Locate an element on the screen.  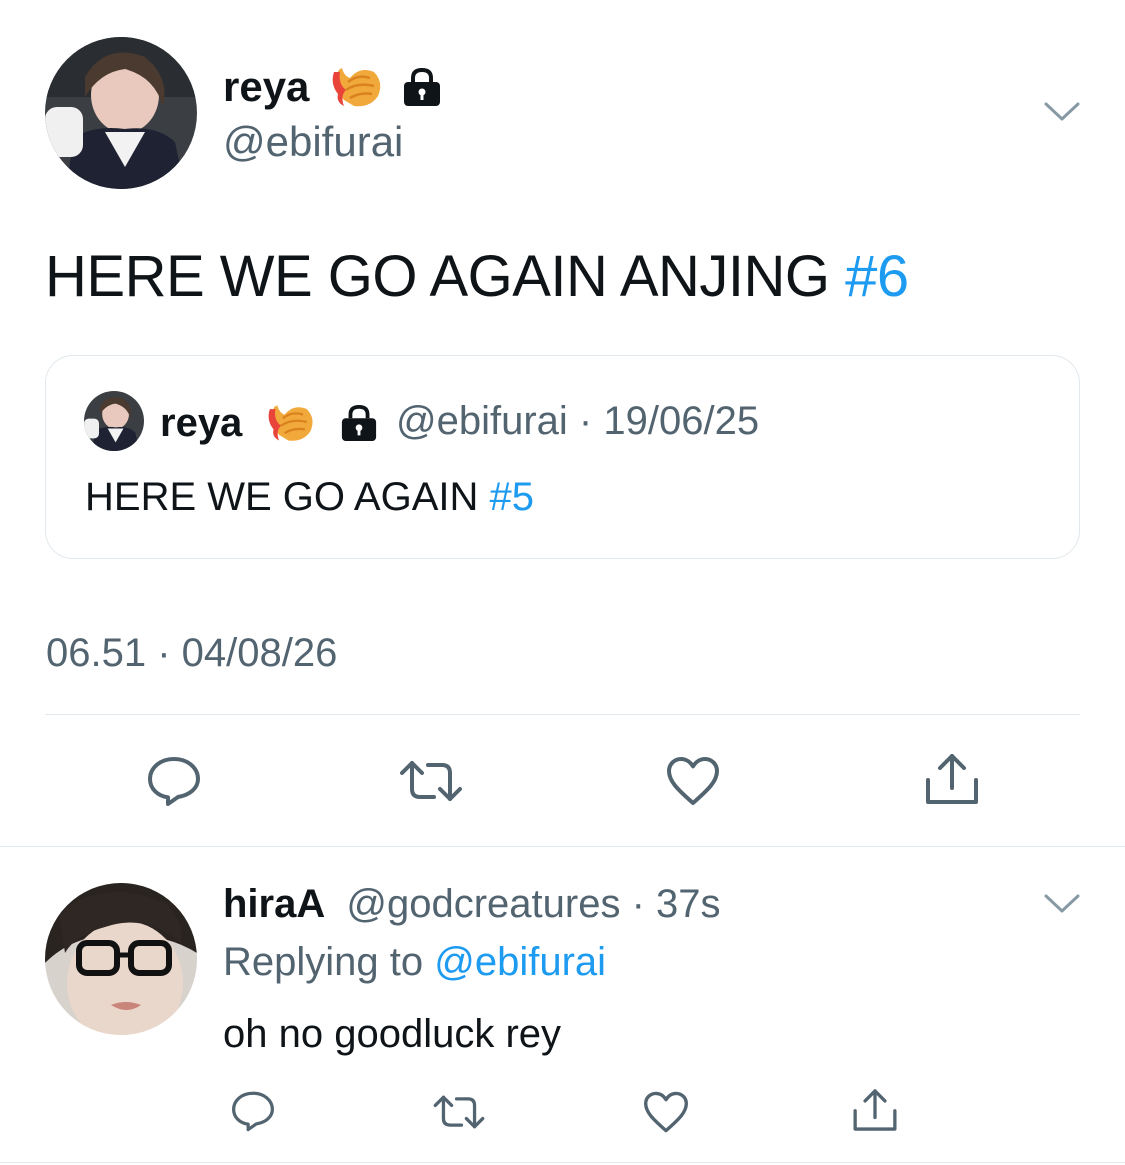
quoted-handle: @ebifurai is located at coordinates (482, 421).